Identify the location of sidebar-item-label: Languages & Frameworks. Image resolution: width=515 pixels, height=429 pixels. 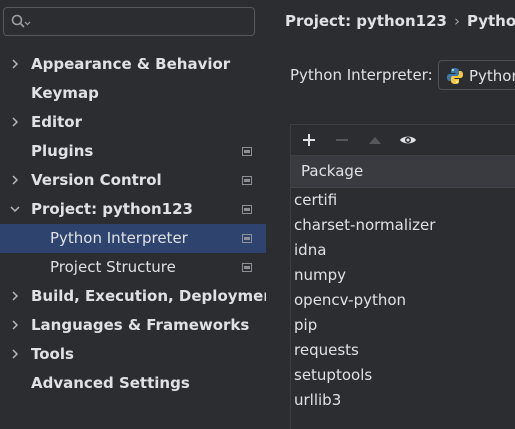
(140, 325).